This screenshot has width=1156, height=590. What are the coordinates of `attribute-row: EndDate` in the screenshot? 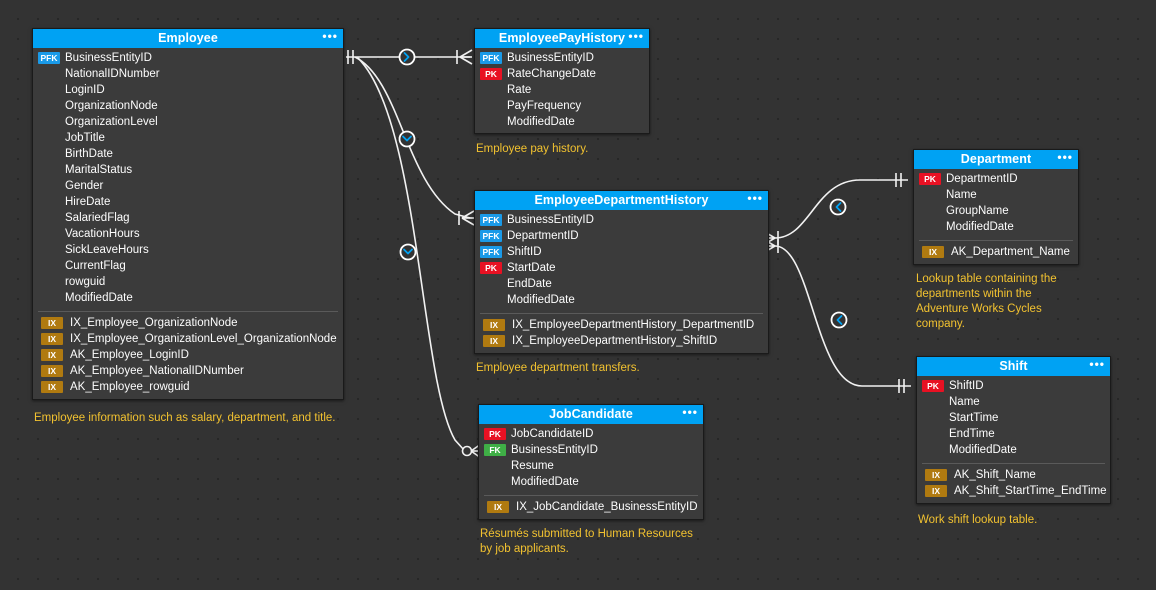 It's located at (621, 284).